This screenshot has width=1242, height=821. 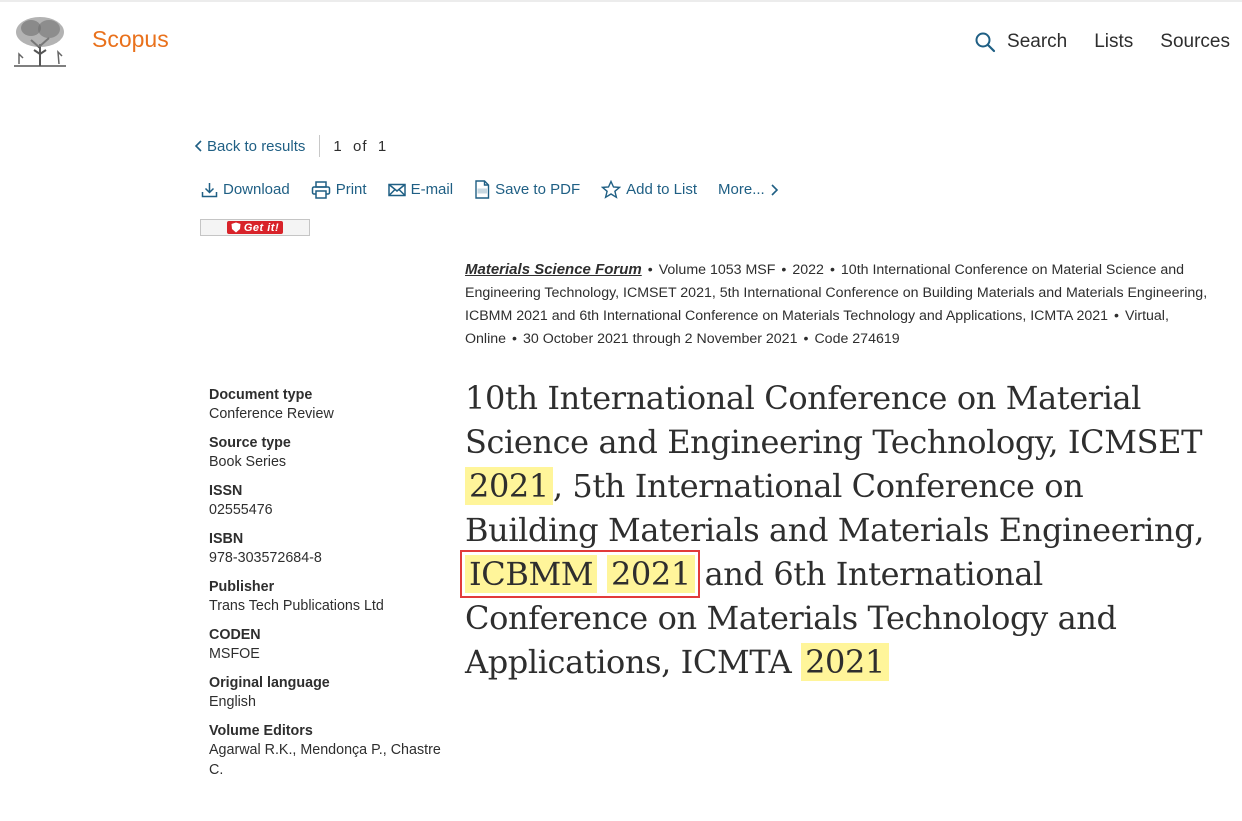 What do you see at coordinates (531, 574) in the screenshot?
I see `highlighted-term: ICBMM` at bounding box center [531, 574].